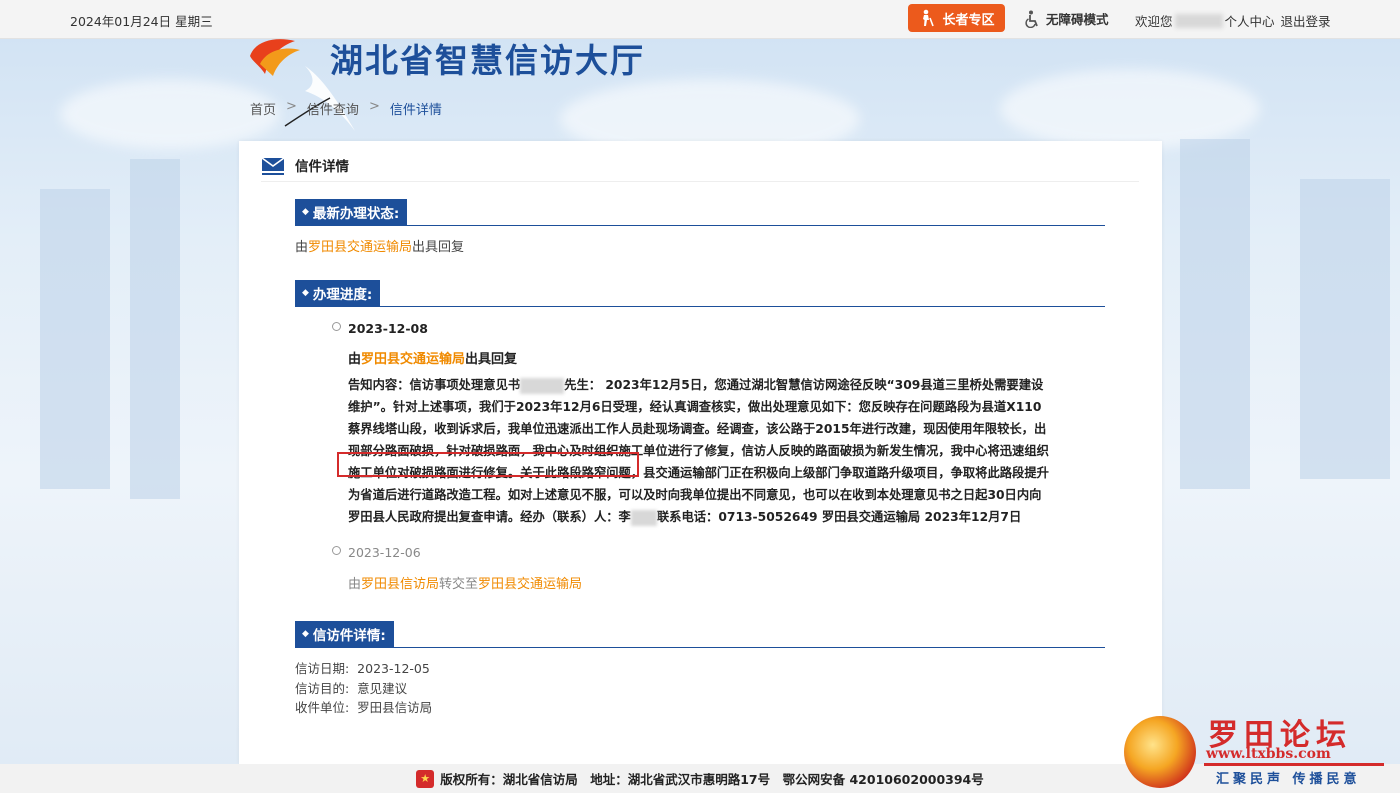 This screenshot has width=1400, height=793. Describe the element at coordinates (425, 778) in the screenshot. I see `police-emblem-icon: ★` at that location.